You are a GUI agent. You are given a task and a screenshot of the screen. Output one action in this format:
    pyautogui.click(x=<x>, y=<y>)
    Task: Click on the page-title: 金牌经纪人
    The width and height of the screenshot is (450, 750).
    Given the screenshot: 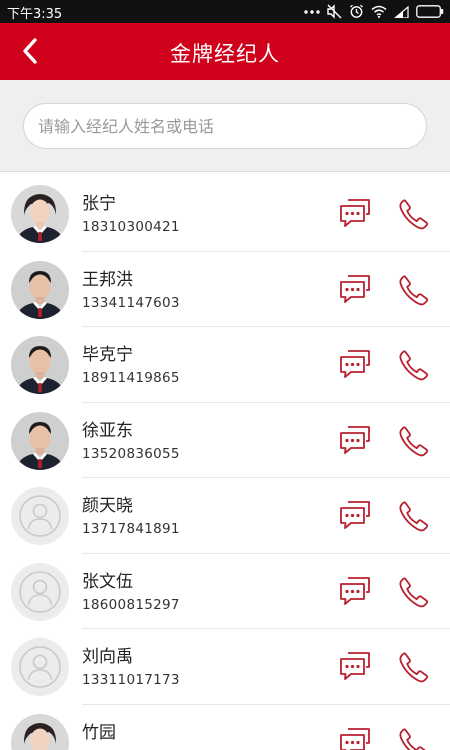 What is the action you would take?
    pyautogui.click(x=225, y=54)
    